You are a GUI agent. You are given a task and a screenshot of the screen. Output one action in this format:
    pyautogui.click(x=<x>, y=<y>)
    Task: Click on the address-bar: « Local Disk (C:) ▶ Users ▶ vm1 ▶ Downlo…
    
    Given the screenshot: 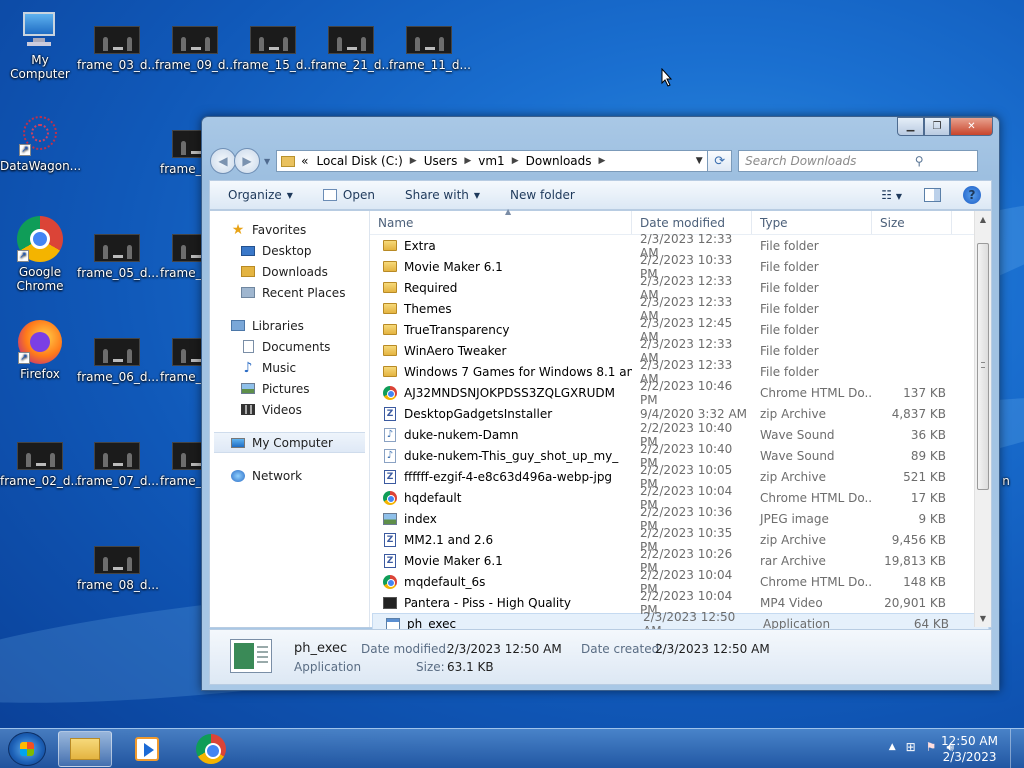 What is the action you would take?
    pyautogui.click(x=492, y=161)
    